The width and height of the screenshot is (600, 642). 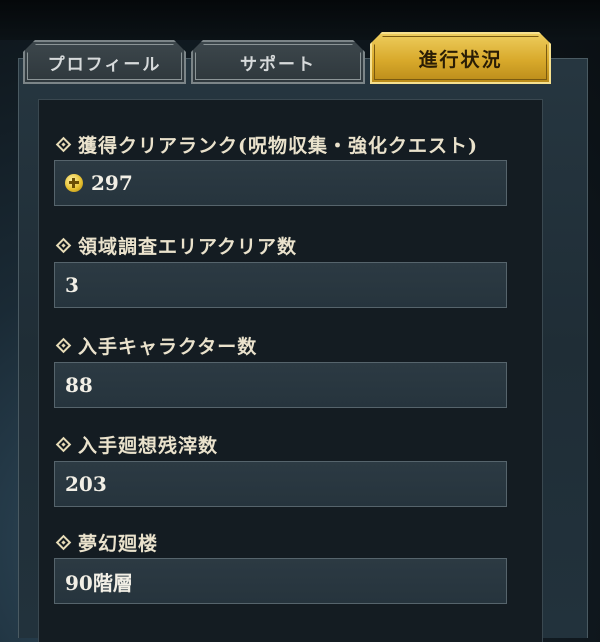 What do you see at coordinates (118, 543) in the screenshot?
I see `dream-tower-label: 夢幻廻楼` at bounding box center [118, 543].